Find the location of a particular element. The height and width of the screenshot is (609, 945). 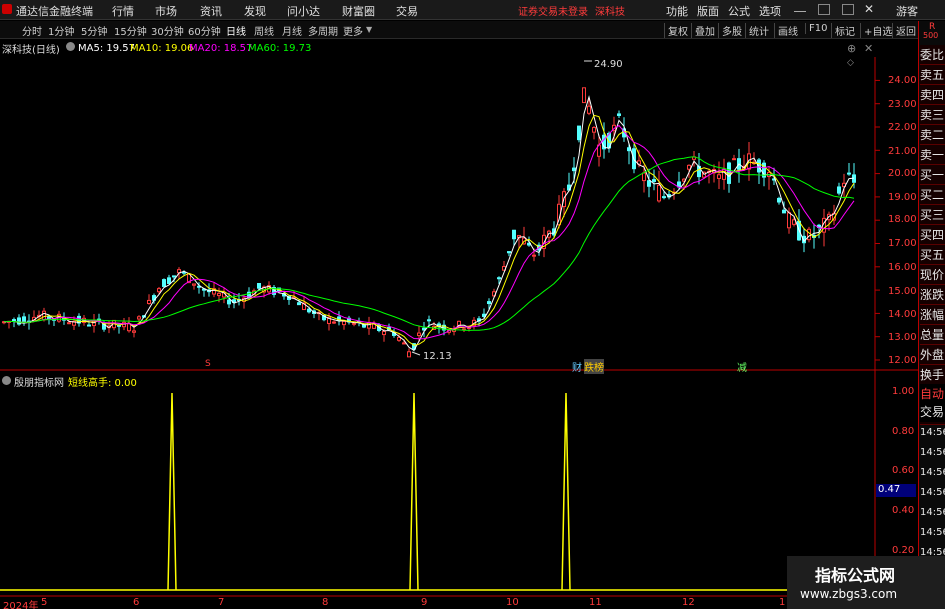

quote-item: 现价 is located at coordinates (932, 275).